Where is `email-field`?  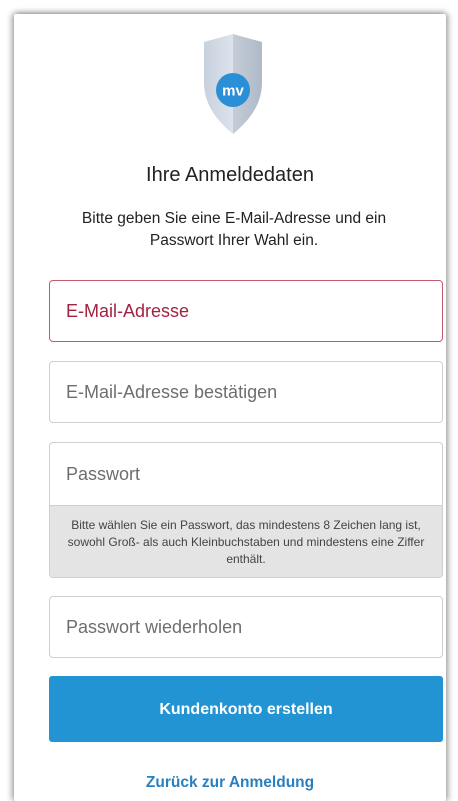
email-field is located at coordinates (246, 311).